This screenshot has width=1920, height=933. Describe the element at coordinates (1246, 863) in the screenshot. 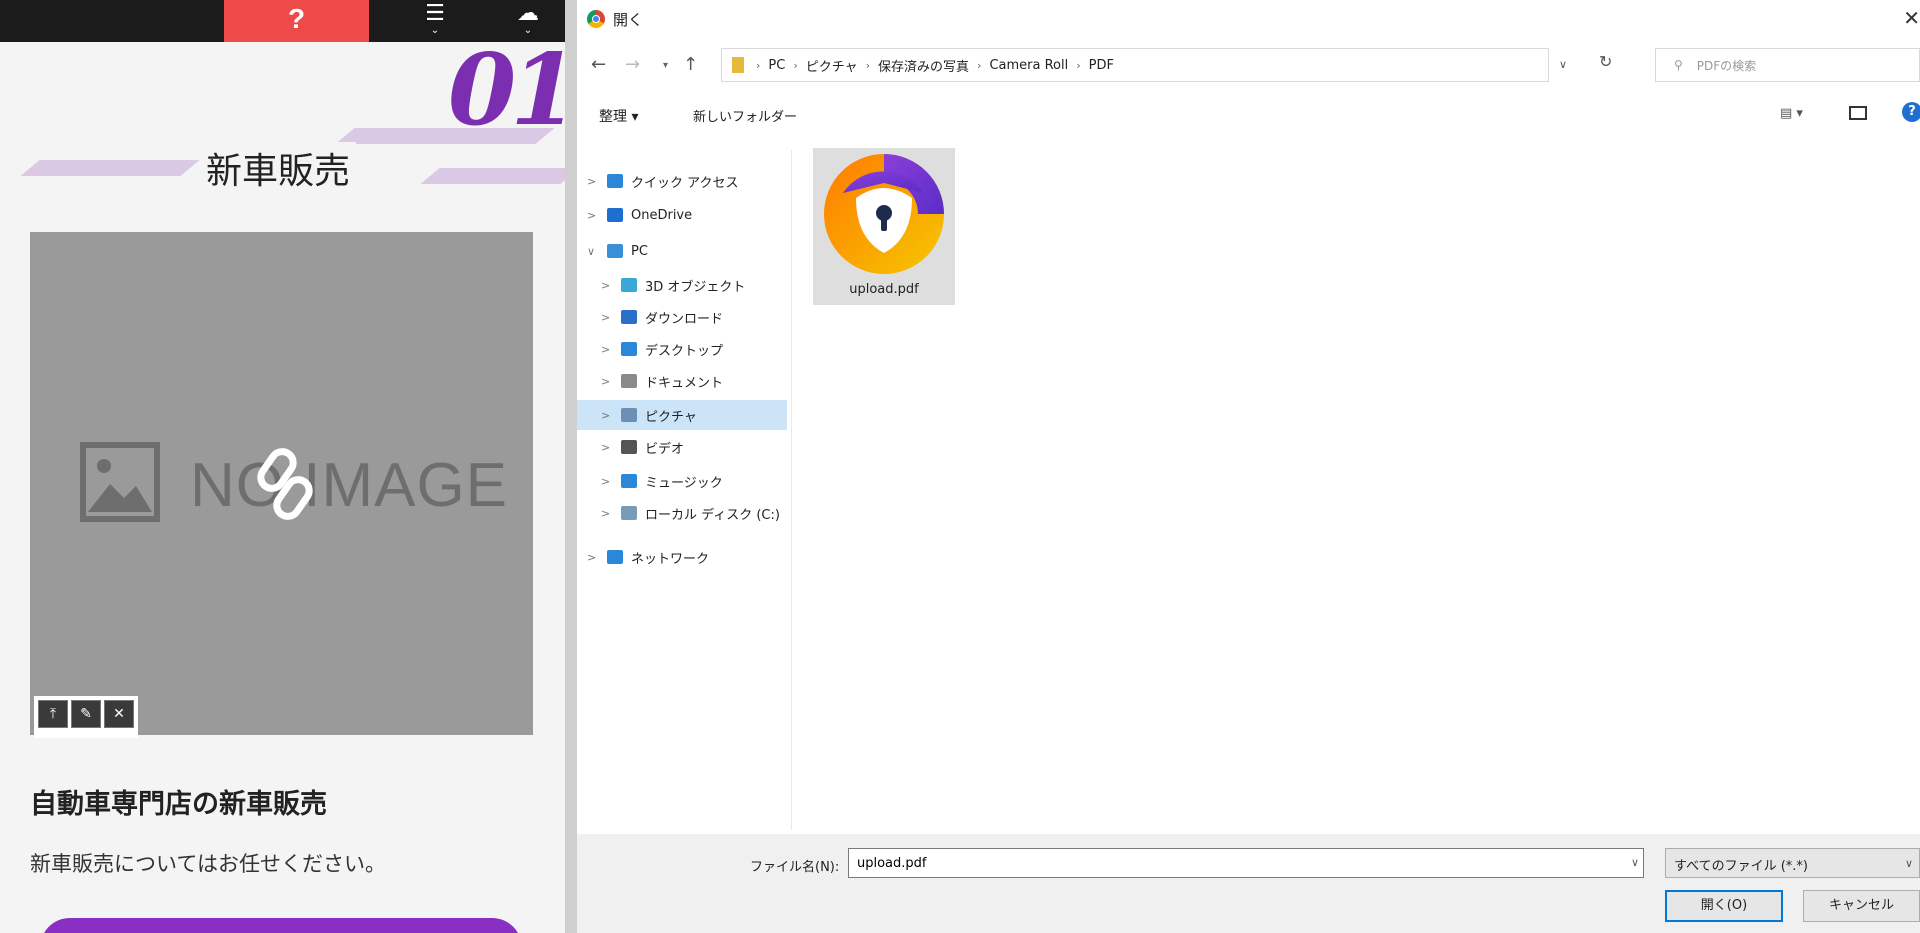

I see `filename-input` at that location.